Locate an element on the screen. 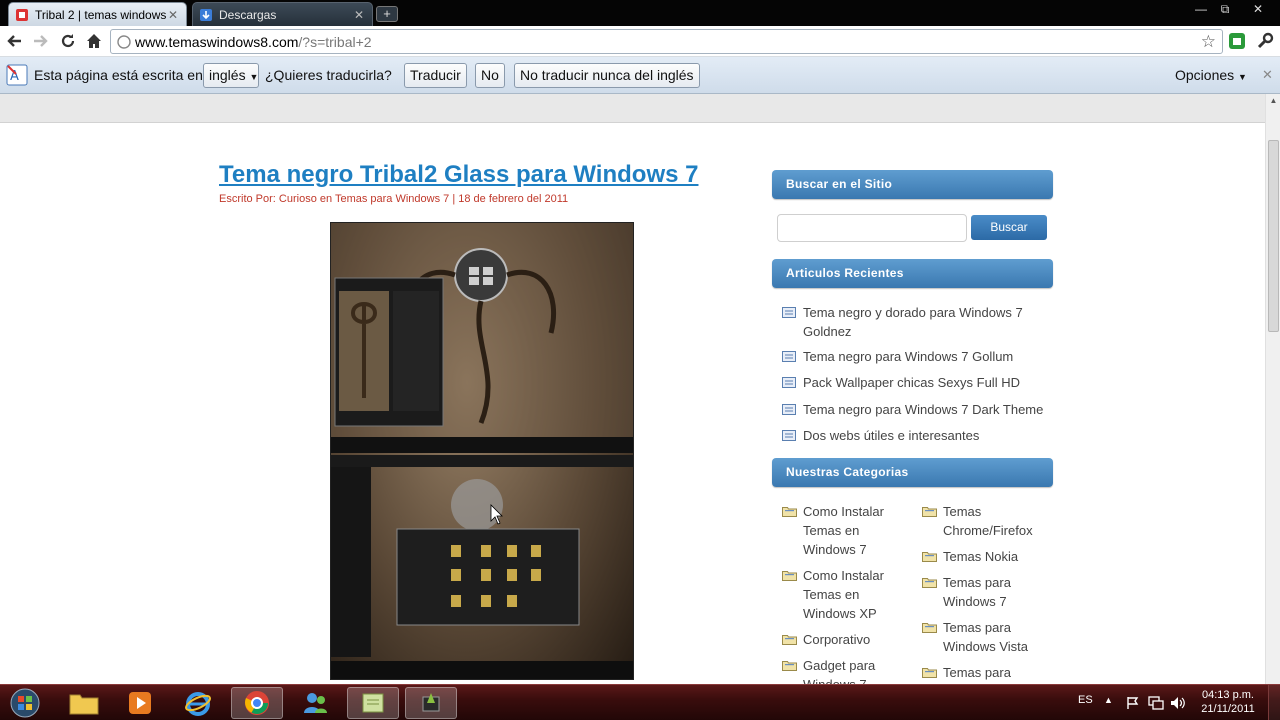 The width and height of the screenshot is (1280, 720). options-menu: Opciones ▼ is located at coordinates (1211, 75).